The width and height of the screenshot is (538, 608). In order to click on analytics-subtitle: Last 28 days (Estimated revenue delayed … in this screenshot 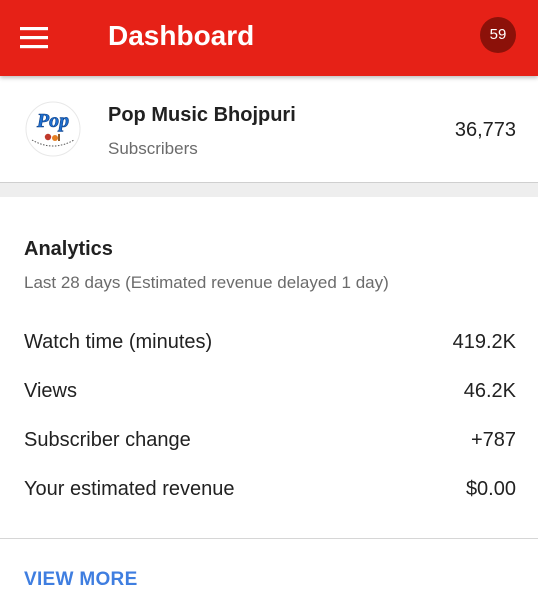, I will do `click(206, 282)`.